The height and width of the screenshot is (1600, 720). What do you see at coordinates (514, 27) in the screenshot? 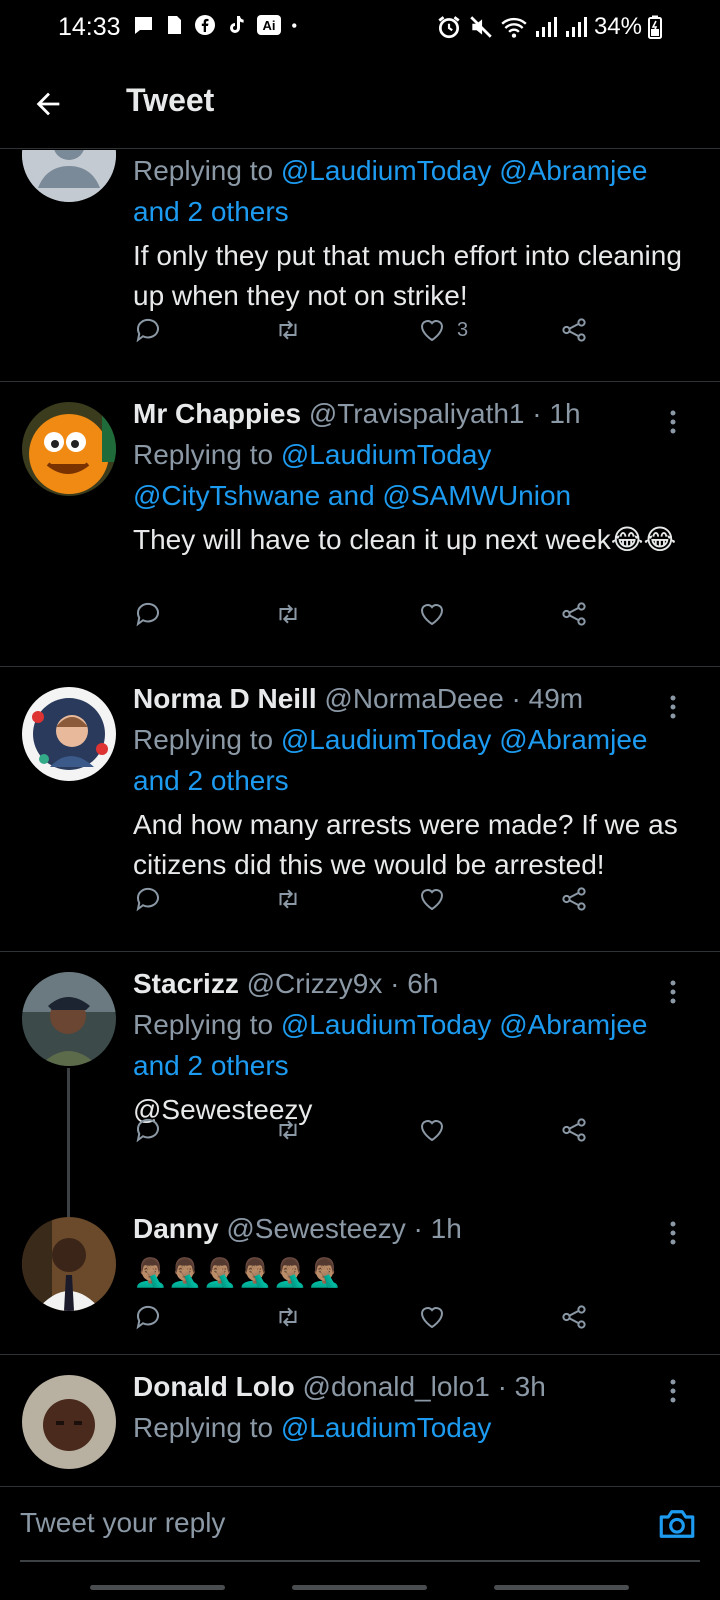
I see `wifi-icon` at bounding box center [514, 27].